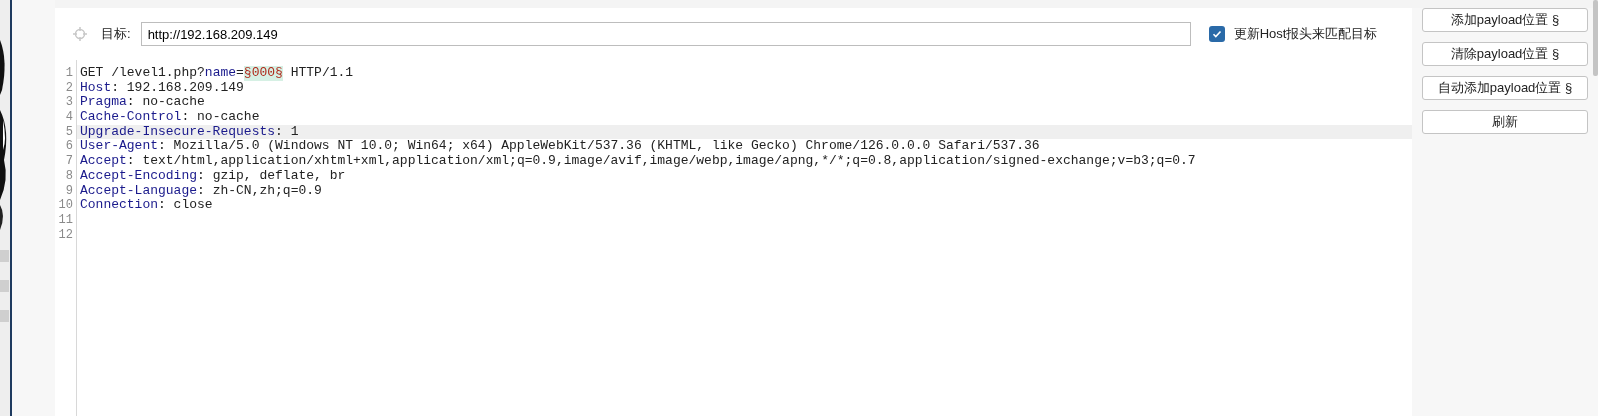 The height and width of the screenshot is (416, 1598). I want to click on request-text: : 1, so click(287, 132).